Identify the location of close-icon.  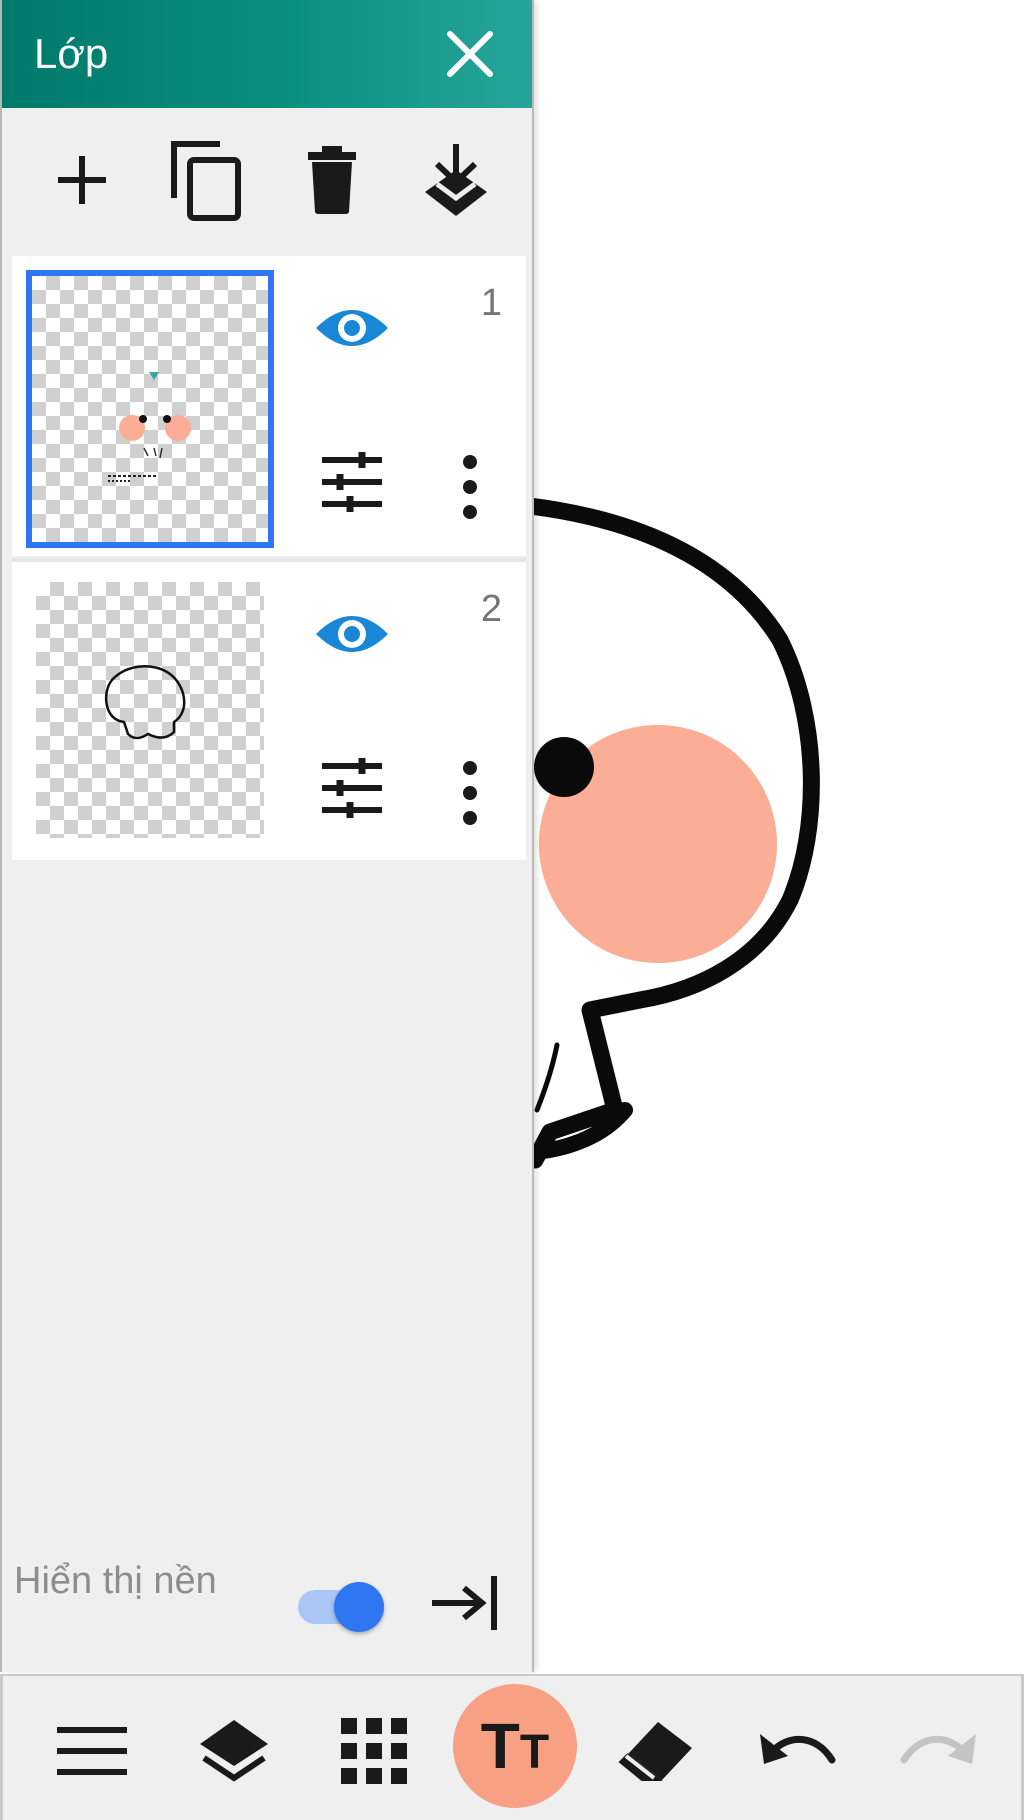
(470, 54).